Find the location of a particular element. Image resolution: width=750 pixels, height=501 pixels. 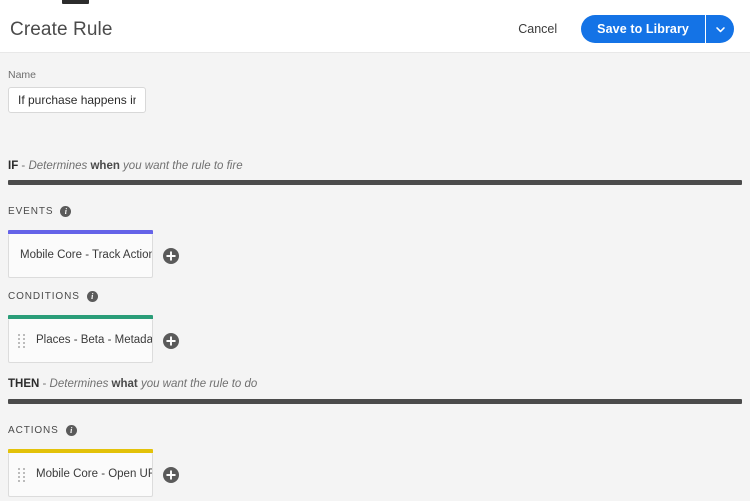

then-text-after: you want the rule to do is located at coordinates (197, 384).